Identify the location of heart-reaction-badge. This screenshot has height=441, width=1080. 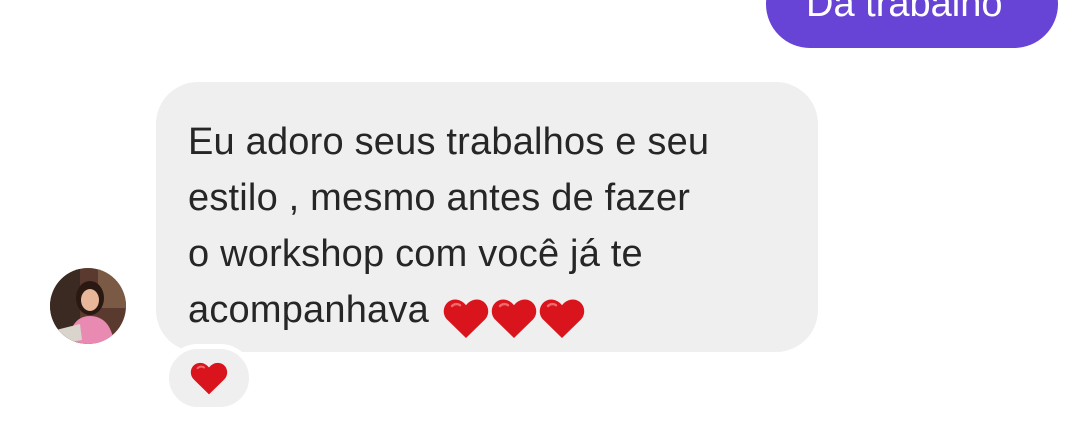
(209, 378).